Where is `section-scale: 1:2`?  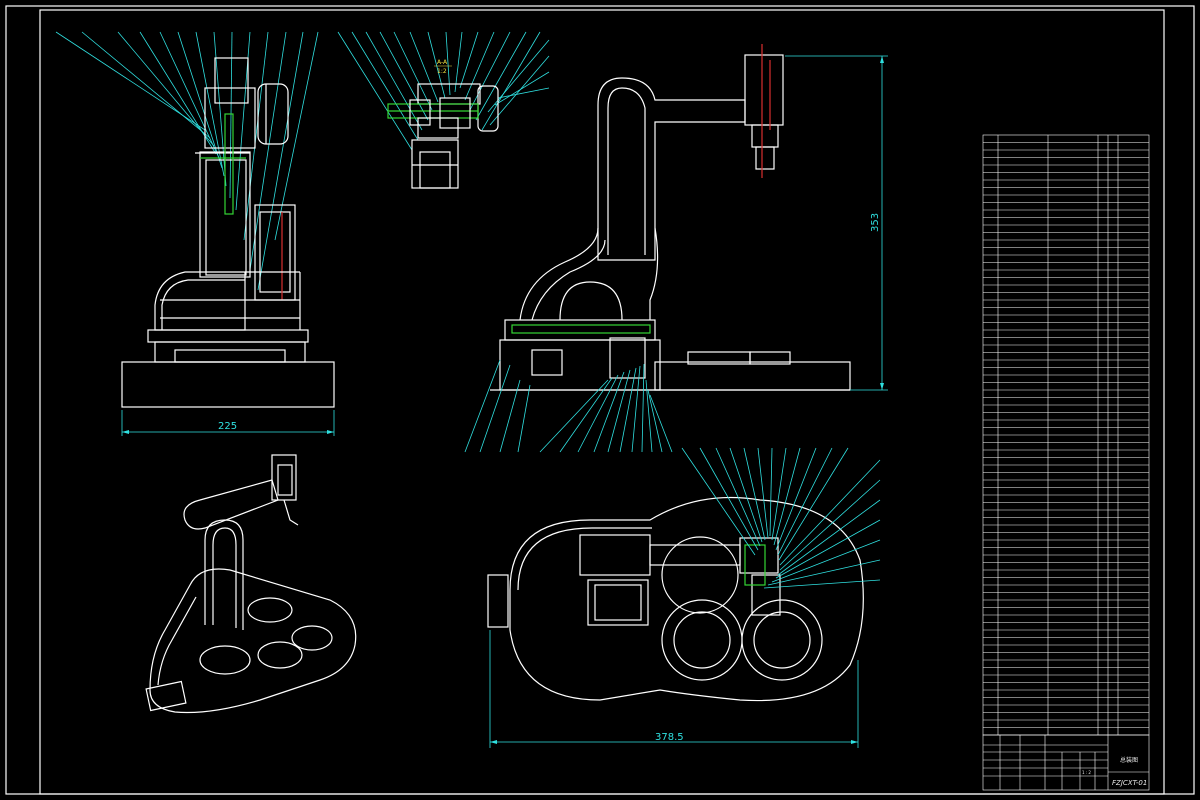
section-scale: 1:2 is located at coordinates (442, 71).